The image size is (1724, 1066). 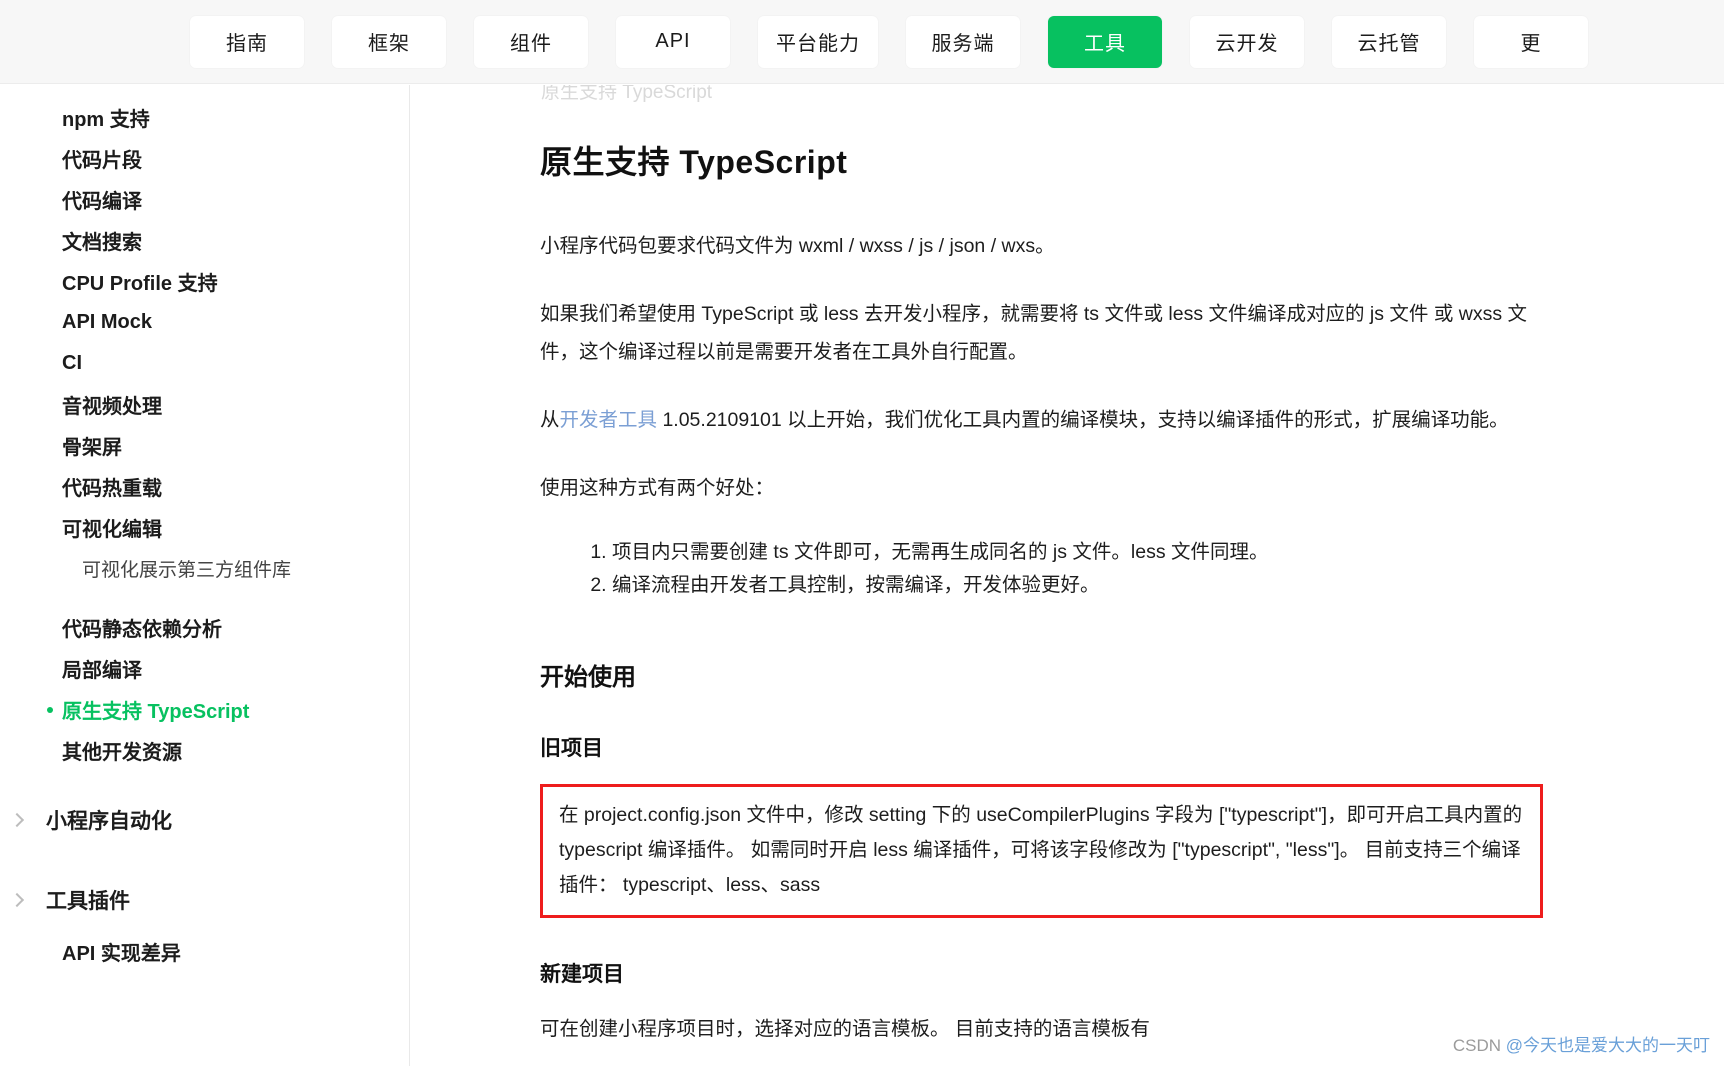 What do you see at coordinates (112, 407) in the screenshot?
I see `sidebar-item-label: 音视频处理` at bounding box center [112, 407].